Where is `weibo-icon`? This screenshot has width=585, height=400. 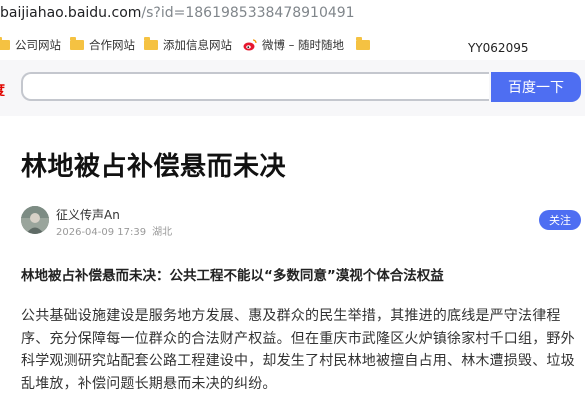 weibo-icon is located at coordinates (250, 45).